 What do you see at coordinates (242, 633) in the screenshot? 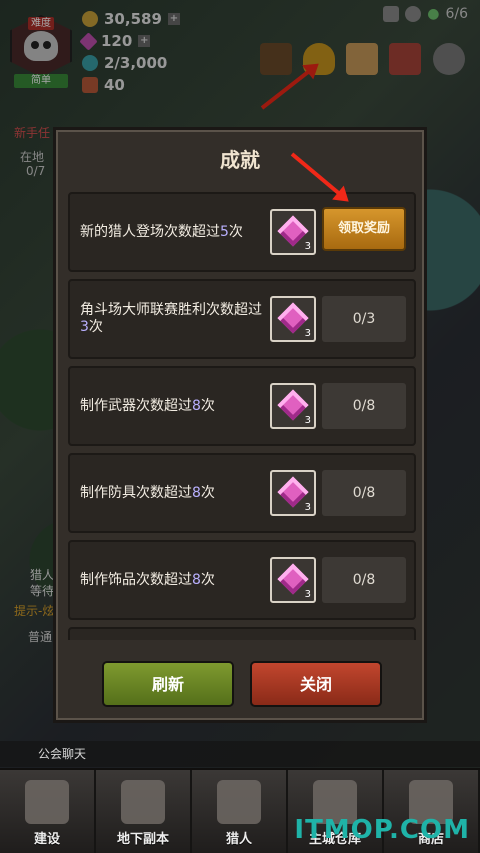
I see `achievement-row-partial` at bounding box center [242, 633].